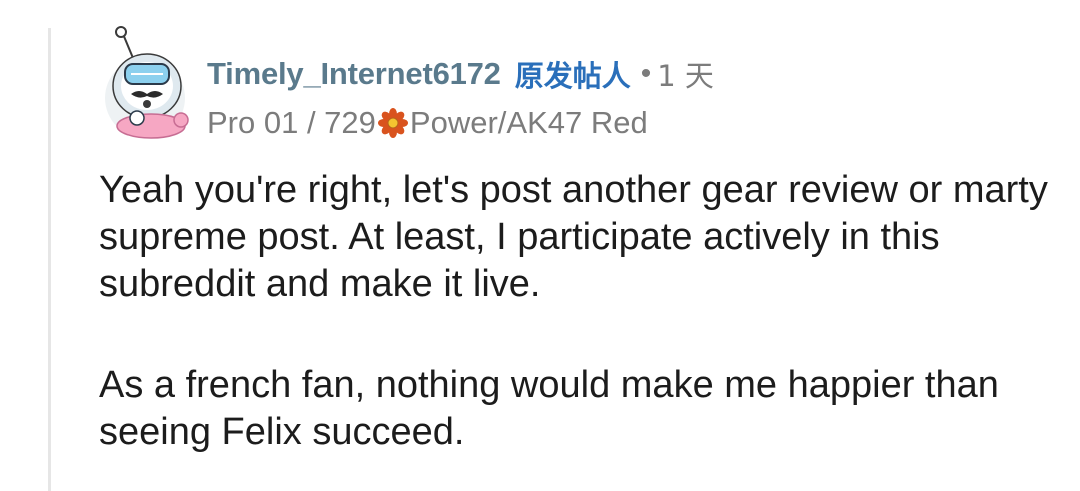 The width and height of the screenshot is (1080, 491). Describe the element at coordinates (685, 76) in the screenshot. I see `comment-timestamp: 1 天` at that location.